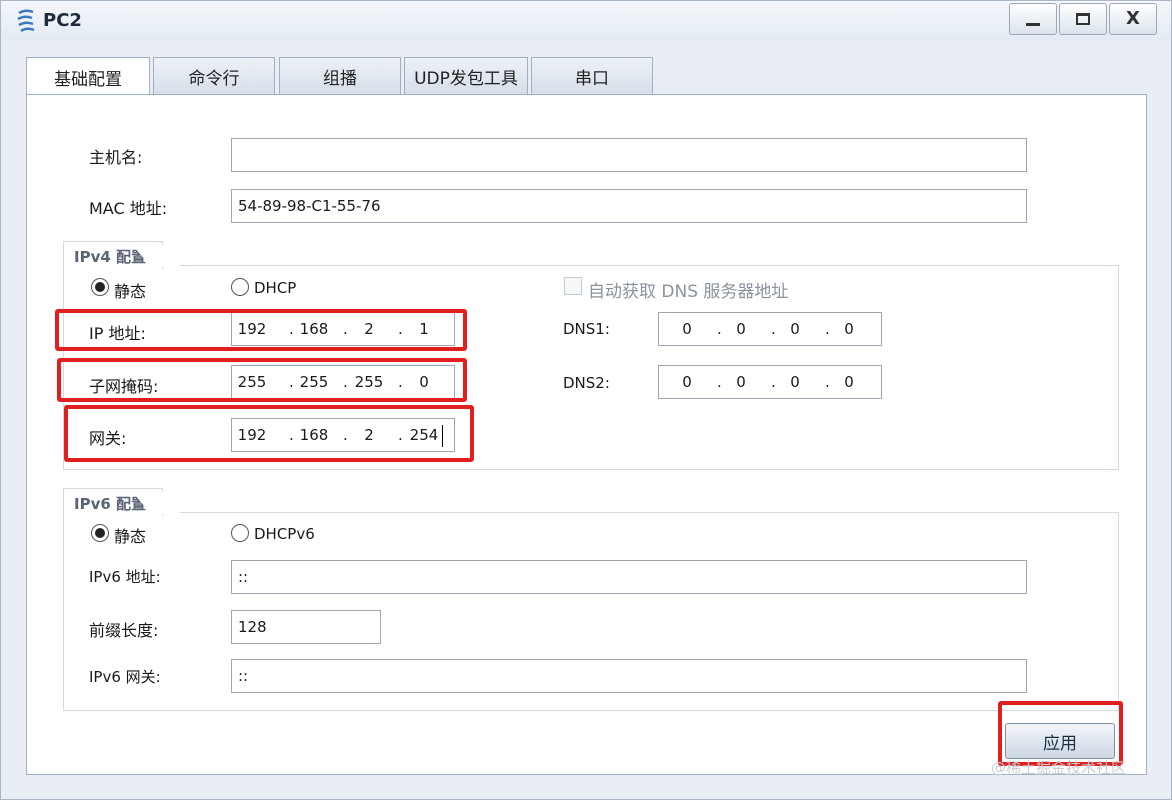 The image size is (1172, 800). What do you see at coordinates (592, 76) in the screenshot?
I see `tab-serial: 串口` at bounding box center [592, 76].